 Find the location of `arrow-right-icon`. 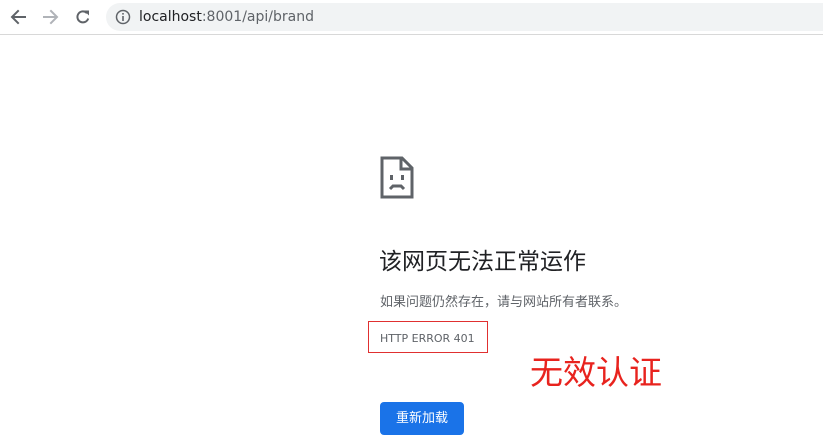

arrow-right-icon is located at coordinates (51, 17).